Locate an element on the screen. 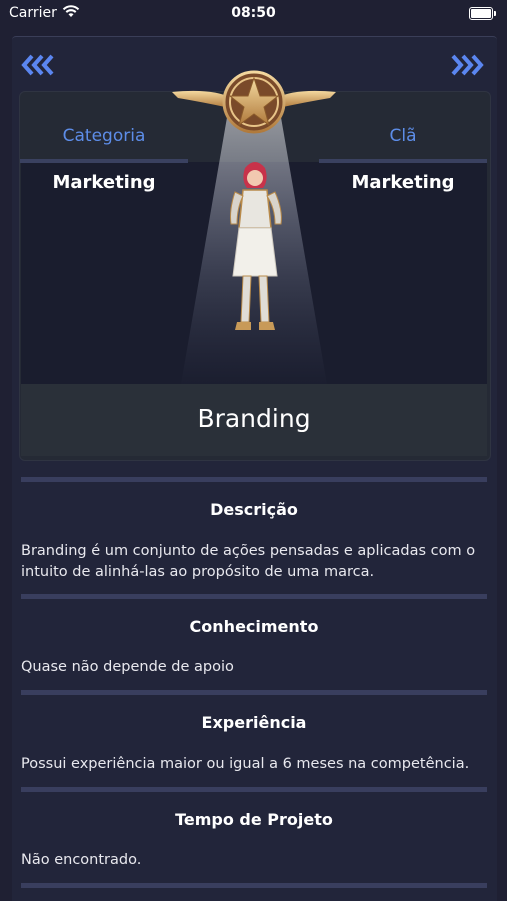 Image resolution: width=507 pixels, height=901 pixels. armored-heroine-character is located at coordinates (256, 246).